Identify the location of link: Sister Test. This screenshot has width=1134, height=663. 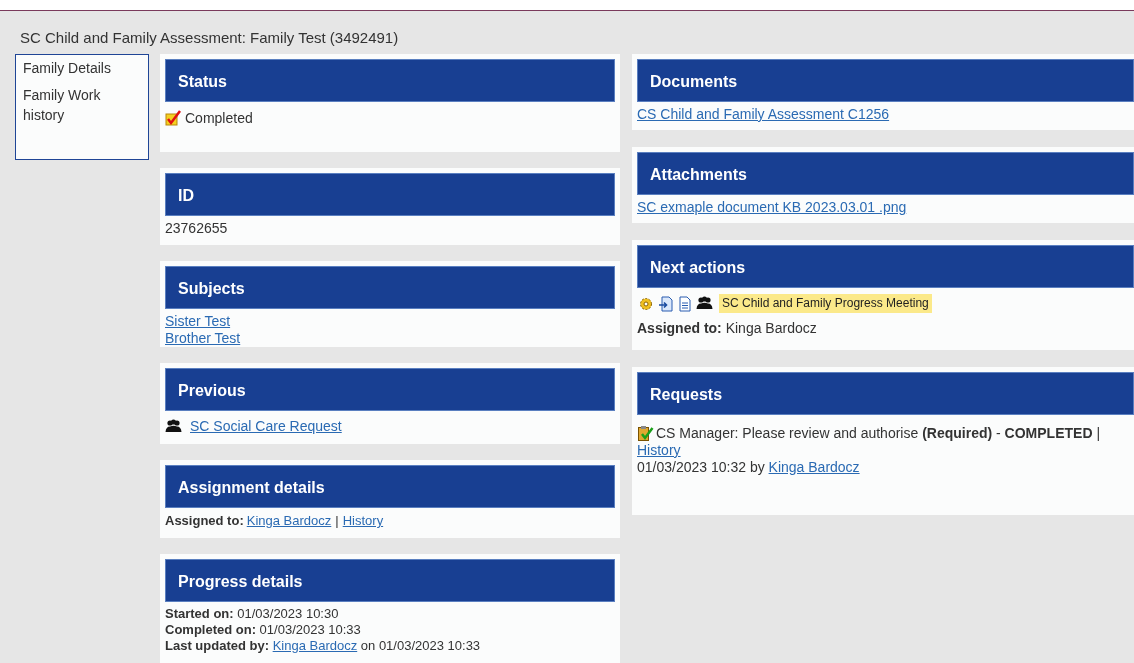
(198, 321).